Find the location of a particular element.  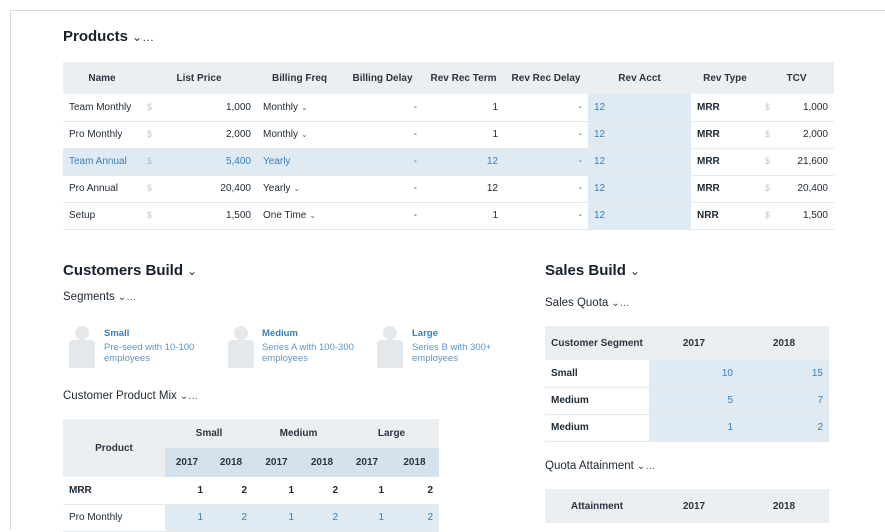

segment-name-medium: Medium is located at coordinates (280, 333).